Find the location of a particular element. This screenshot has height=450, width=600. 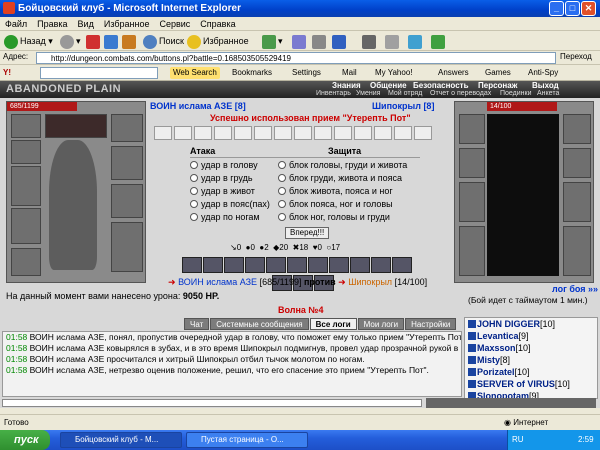

boots-slot is located at coordinates (127, 247).